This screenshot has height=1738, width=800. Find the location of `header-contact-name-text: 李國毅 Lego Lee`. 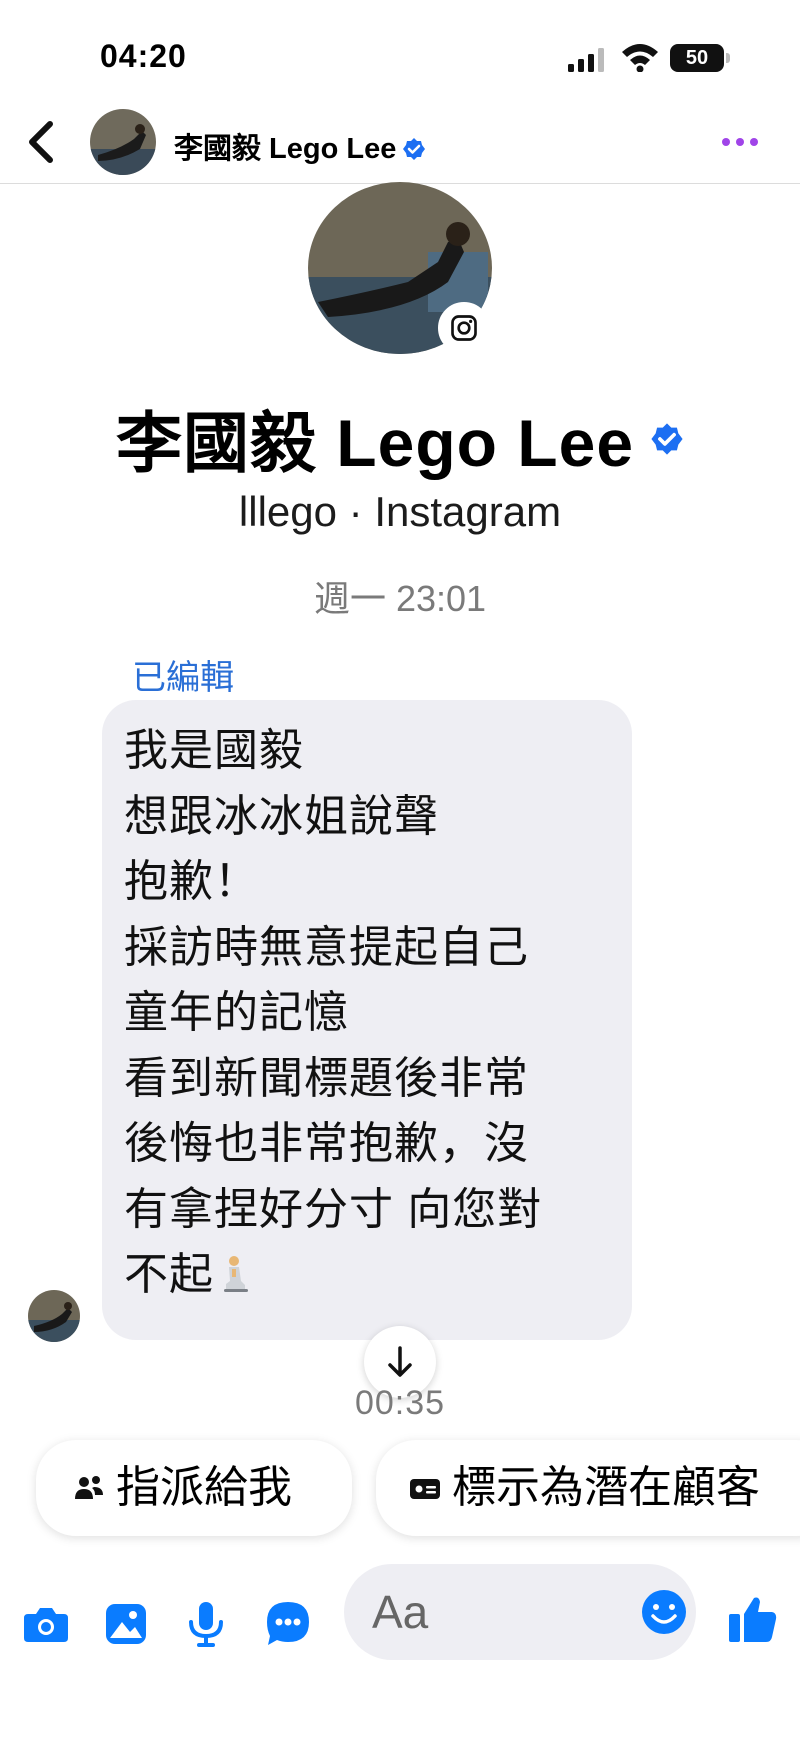

header-contact-name-text: 李國毅 Lego Lee is located at coordinates (285, 149).